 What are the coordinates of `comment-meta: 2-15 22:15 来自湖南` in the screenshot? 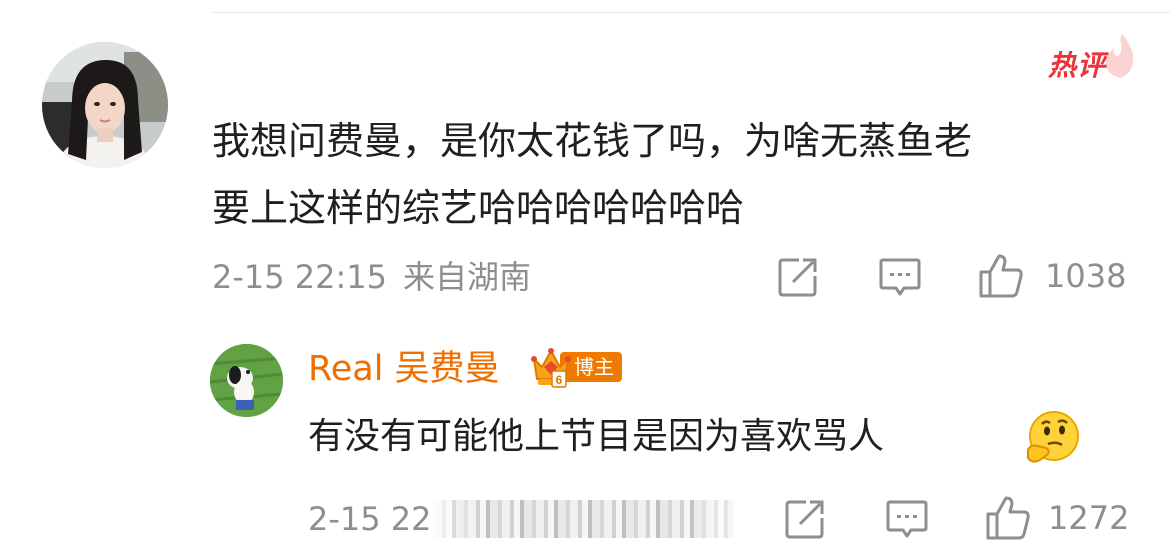 It's located at (371, 277).